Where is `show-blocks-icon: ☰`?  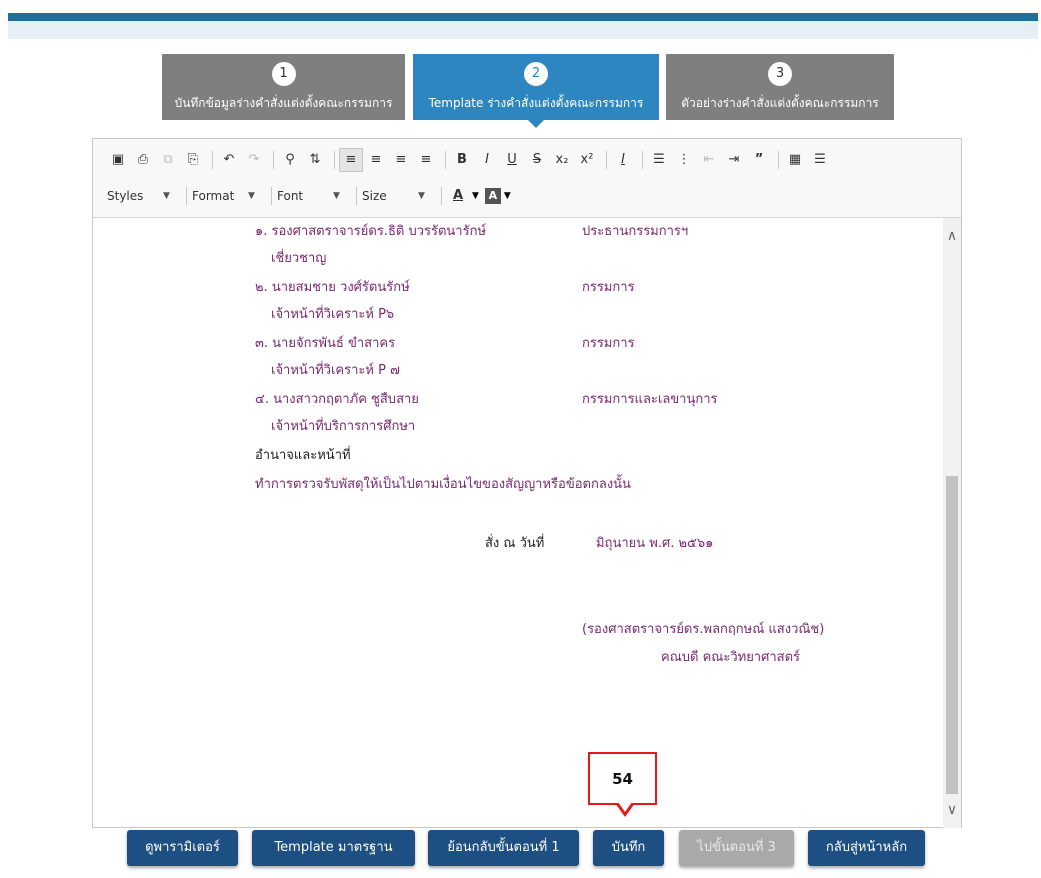
show-blocks-icon: ☰ is located at coordinates (820, 160).